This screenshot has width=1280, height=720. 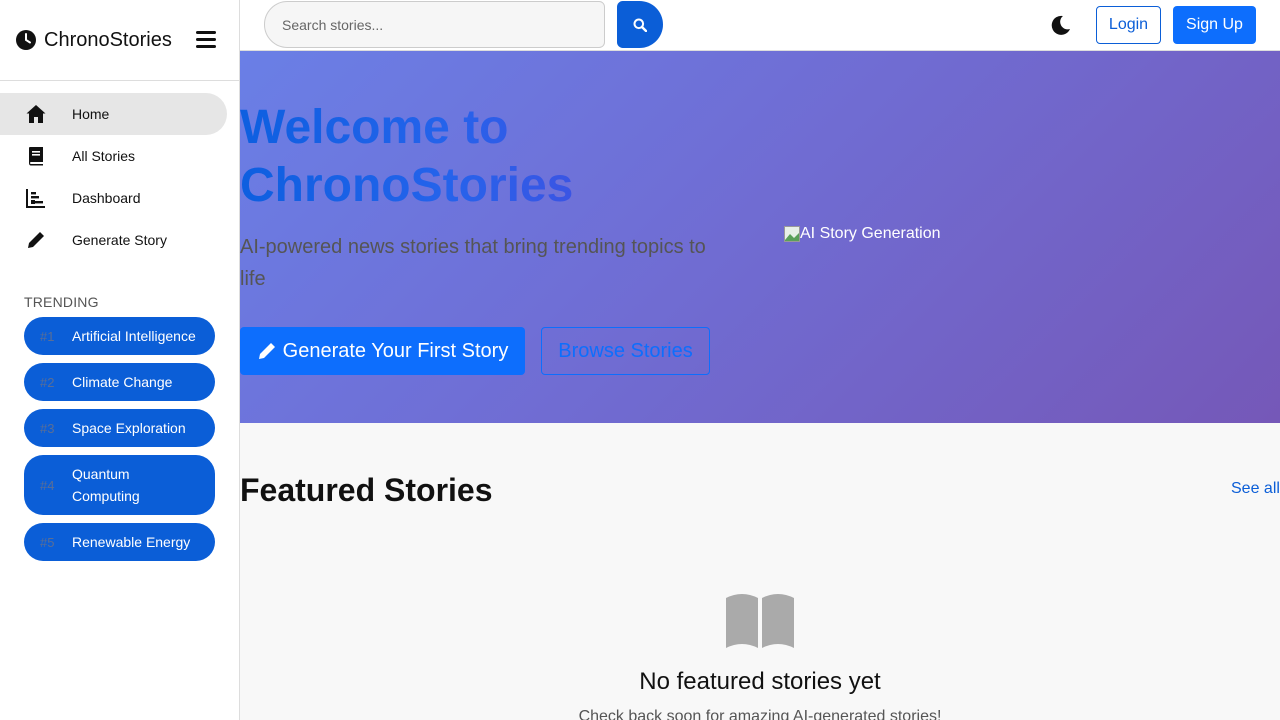 I want to click on clock-icon, so click(x=26, y=40).